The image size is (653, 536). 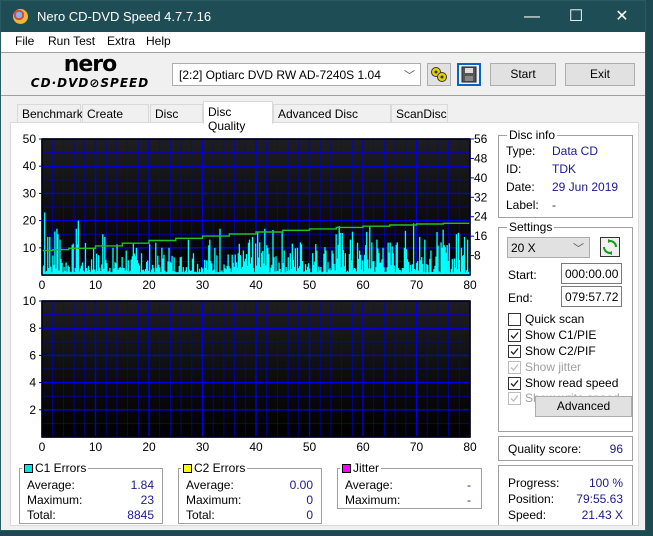 I want to click on y2-tick-label: 24, so click(x=481, y=217).